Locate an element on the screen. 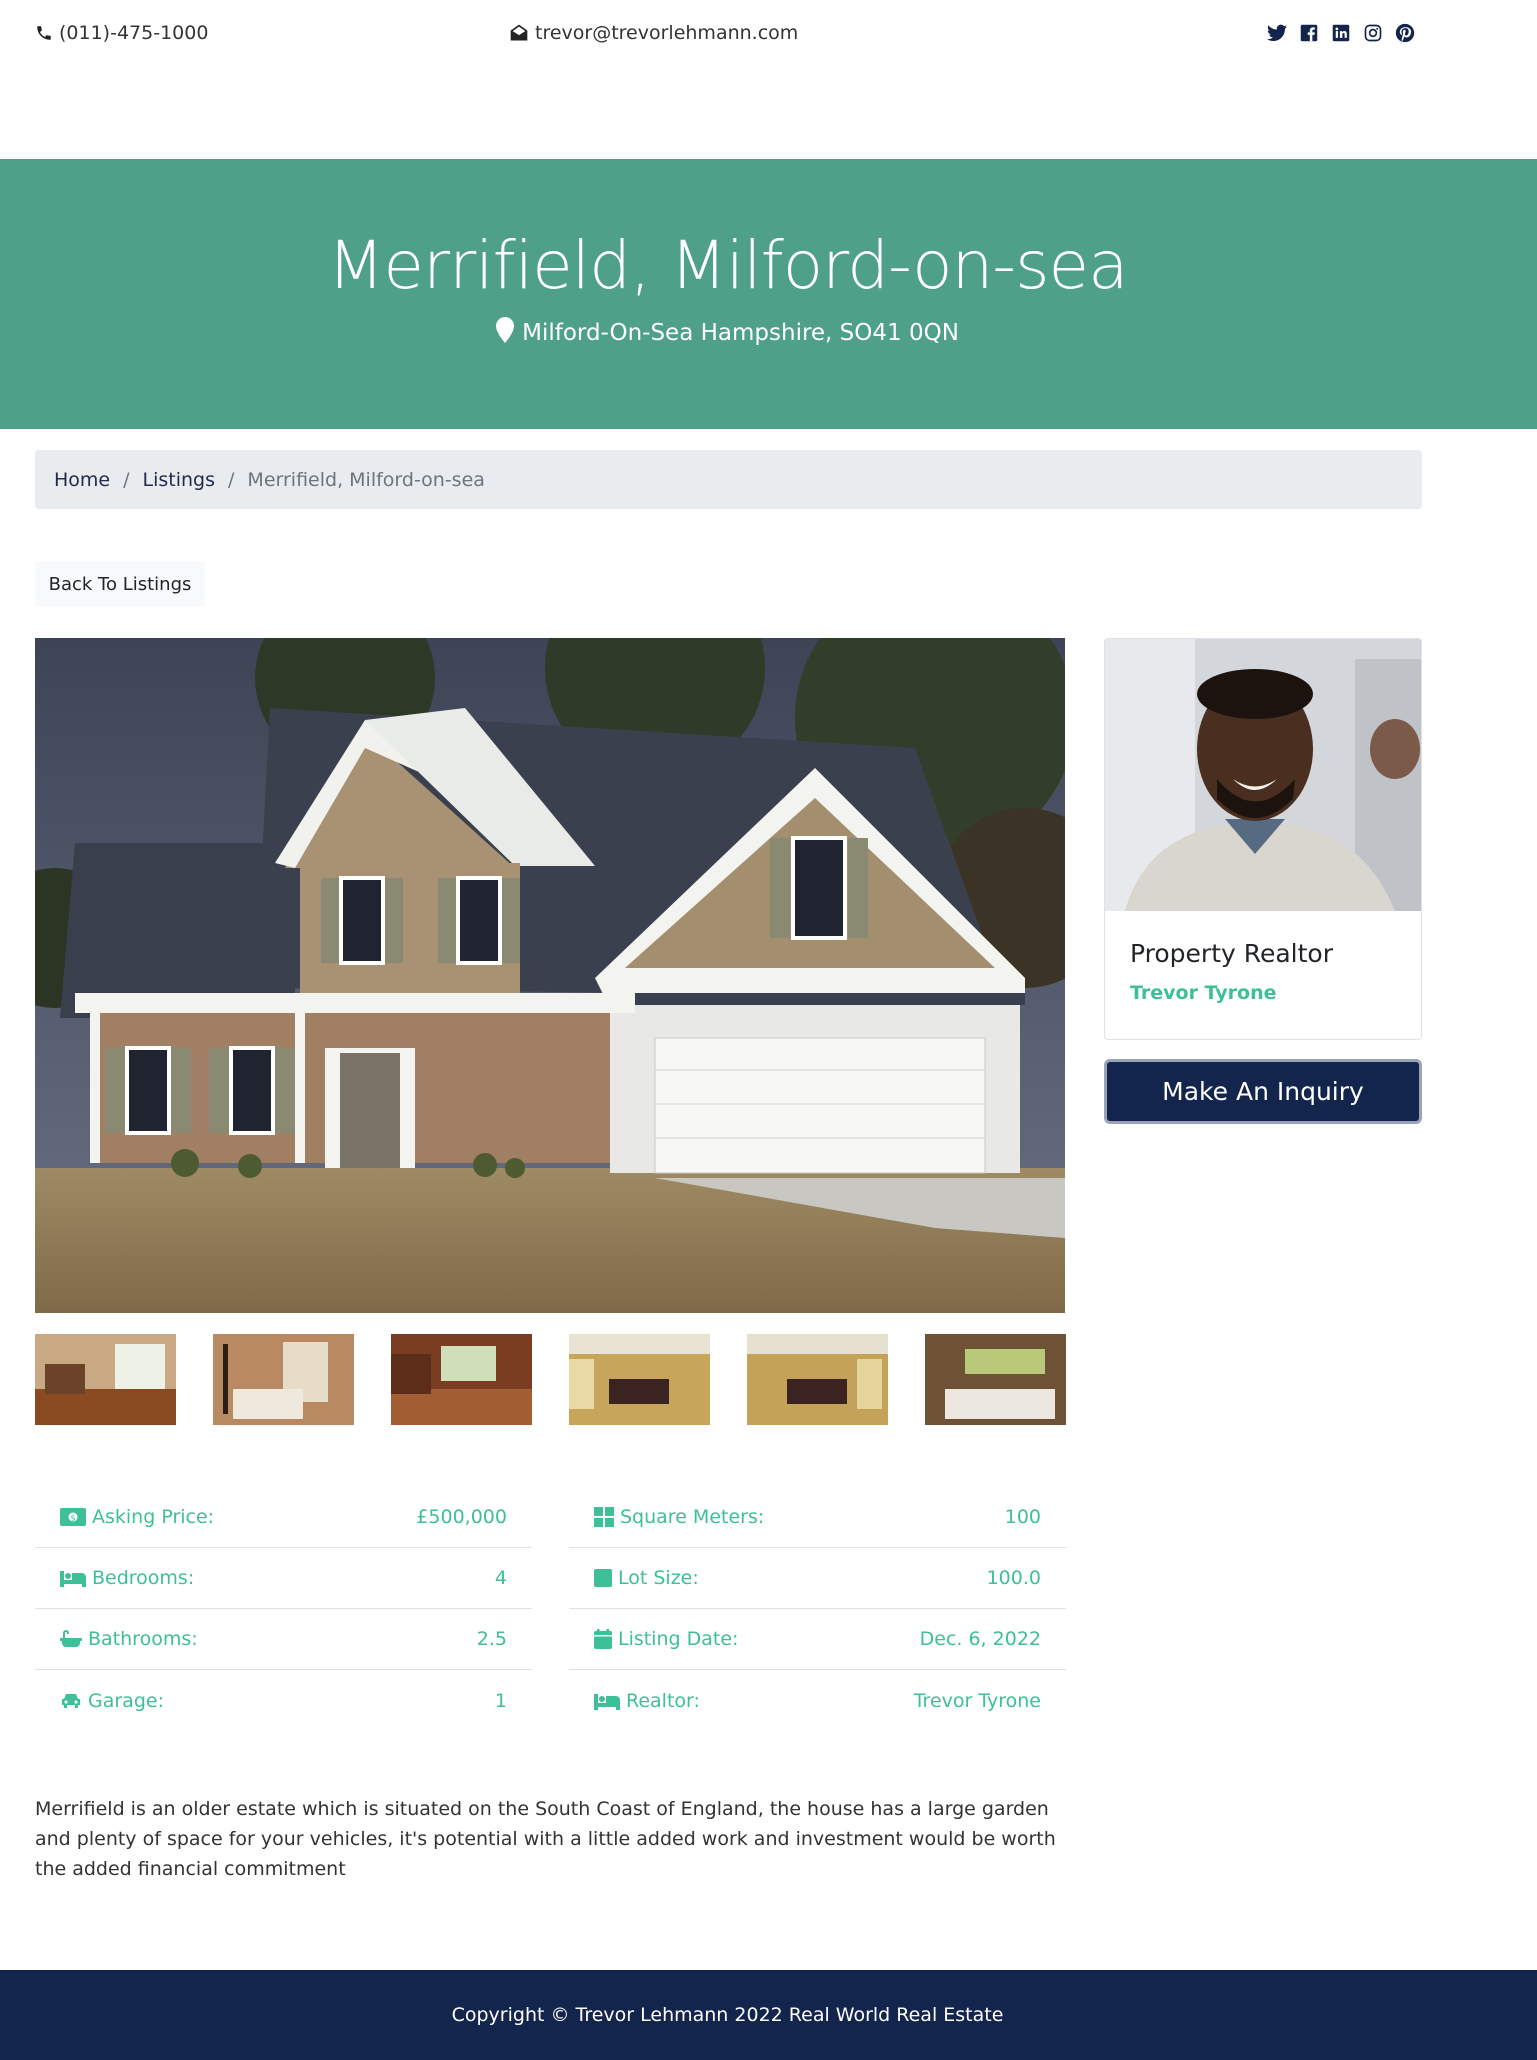 This screenshot has height=2060, width=1537. bath-icon is located at coordinates (71, 1639).